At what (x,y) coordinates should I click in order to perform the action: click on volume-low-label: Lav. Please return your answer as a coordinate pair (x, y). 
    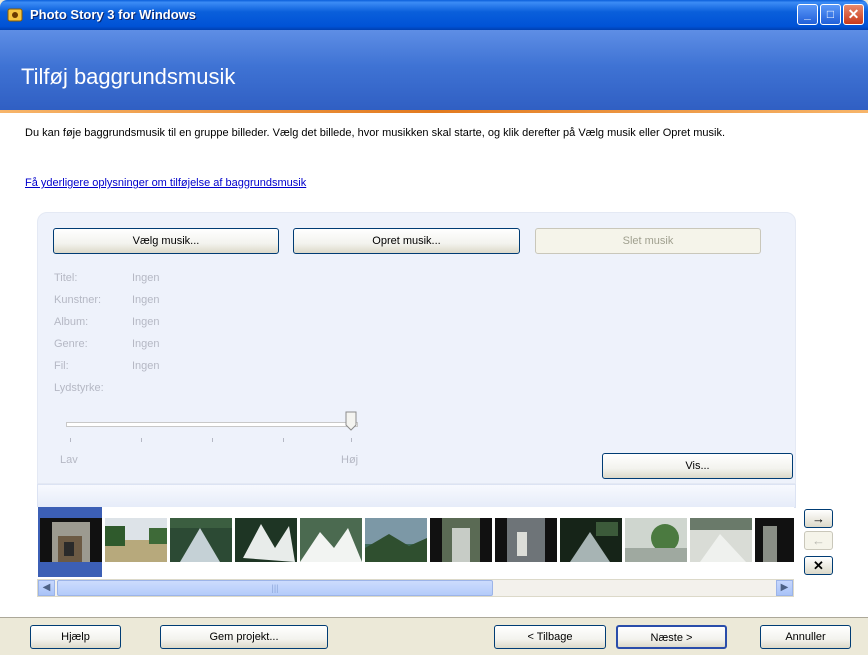
    Looking at the image, I should click on (69, 460).